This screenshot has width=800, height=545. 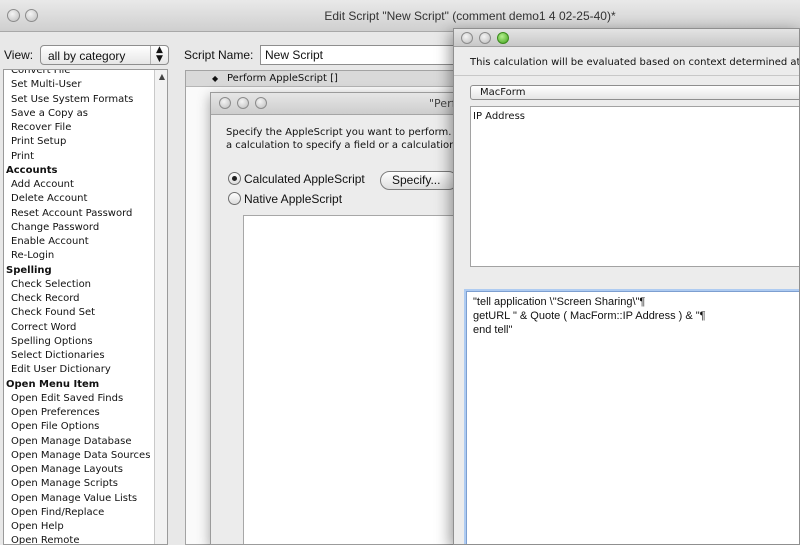 What do you see at coordinates (626, 38) in the screenshot?
I see `calc-titlebar` at bounding box center [626, 38].